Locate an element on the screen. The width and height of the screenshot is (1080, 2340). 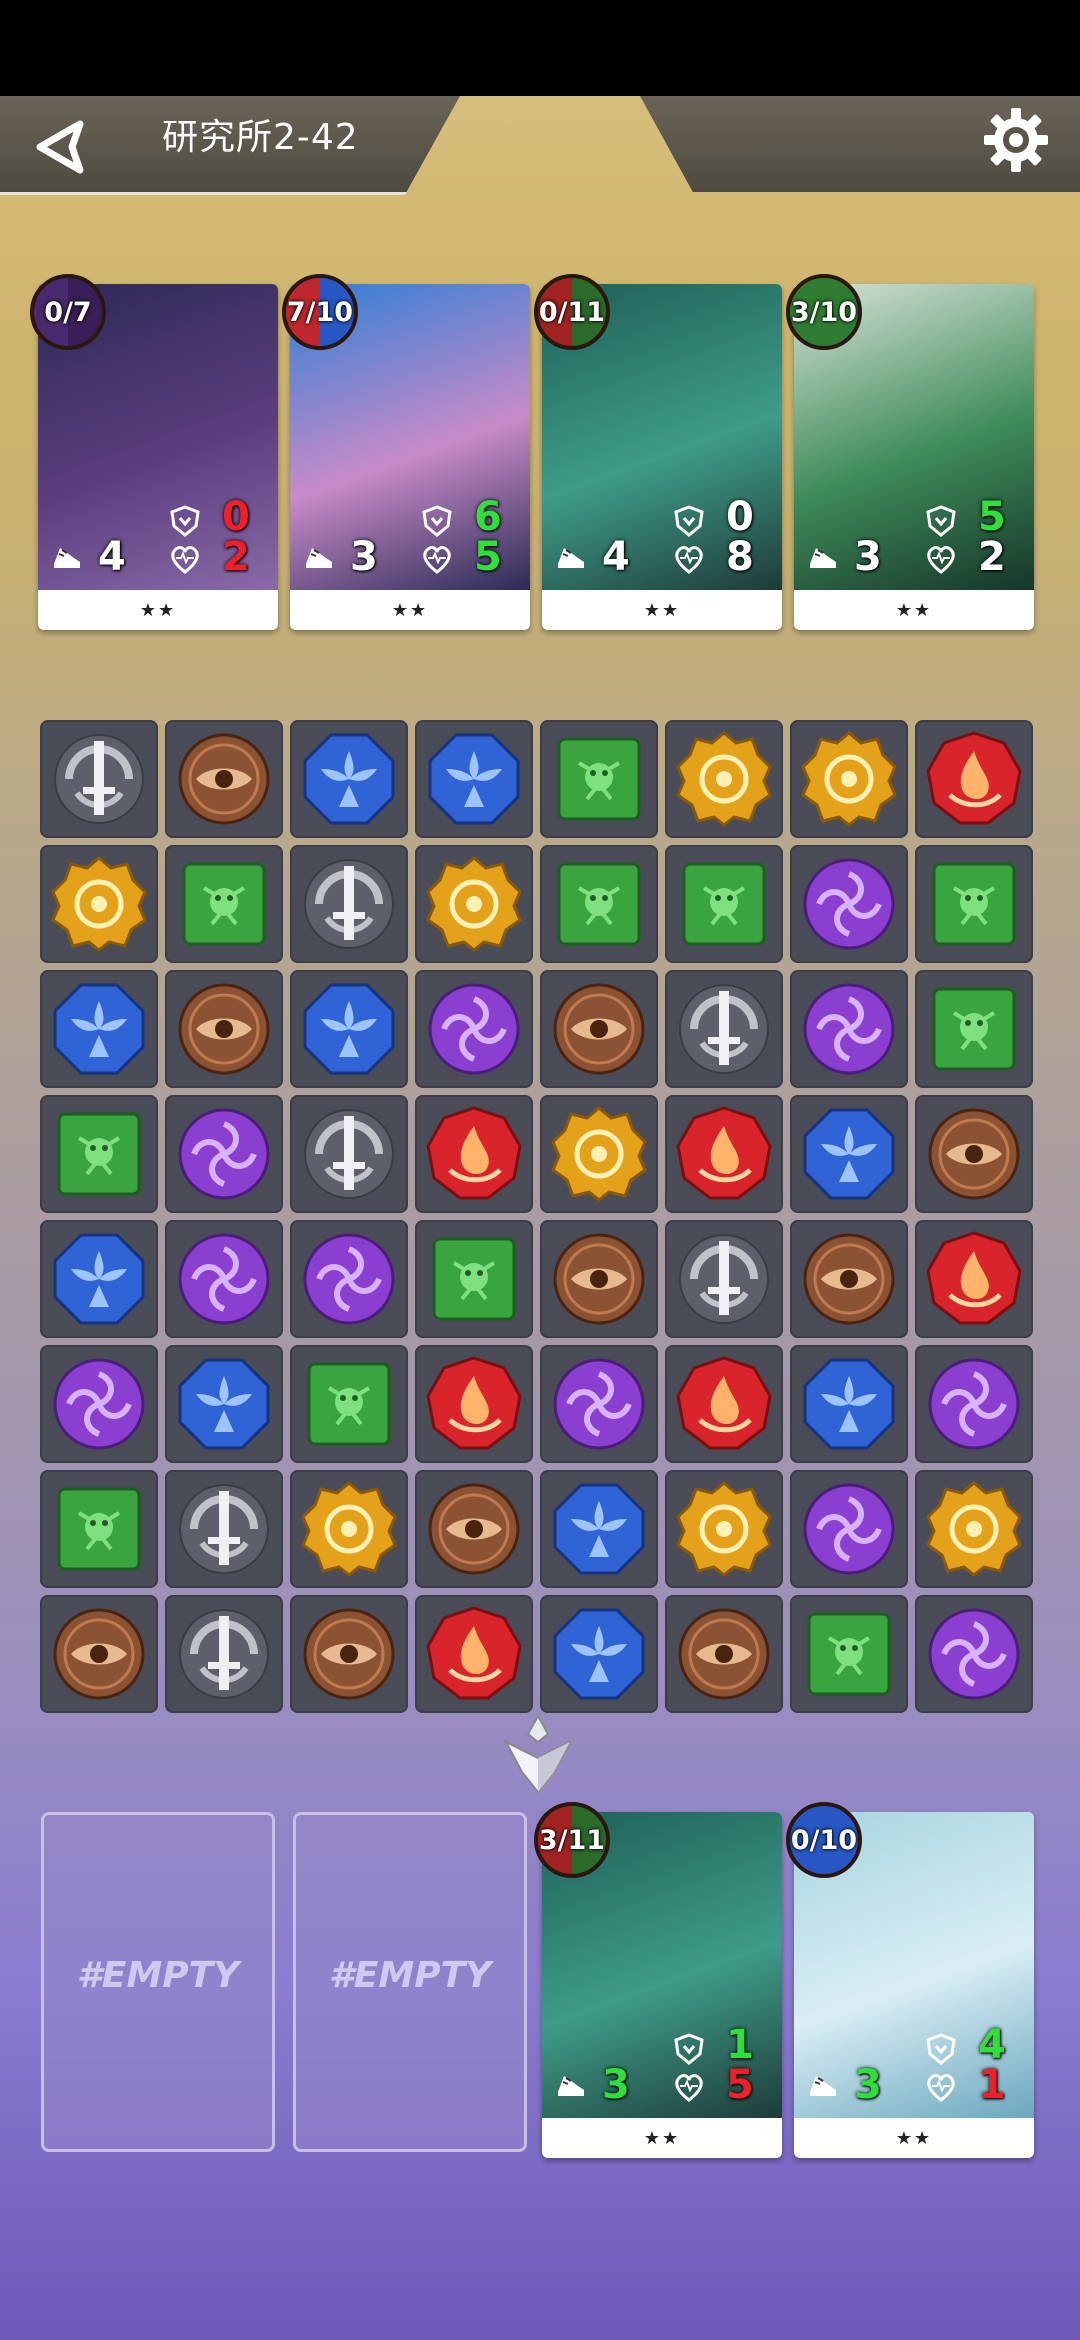
player-card: 0/10 3 4 1 ★★ is located at coordinates (910, 1980).